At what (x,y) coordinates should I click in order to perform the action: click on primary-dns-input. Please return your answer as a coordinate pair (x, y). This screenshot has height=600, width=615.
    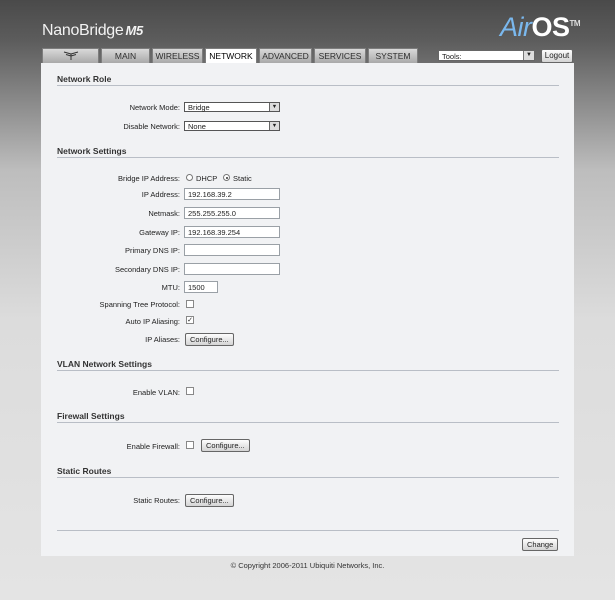
    Looking at the image, I should click on (232, 250).